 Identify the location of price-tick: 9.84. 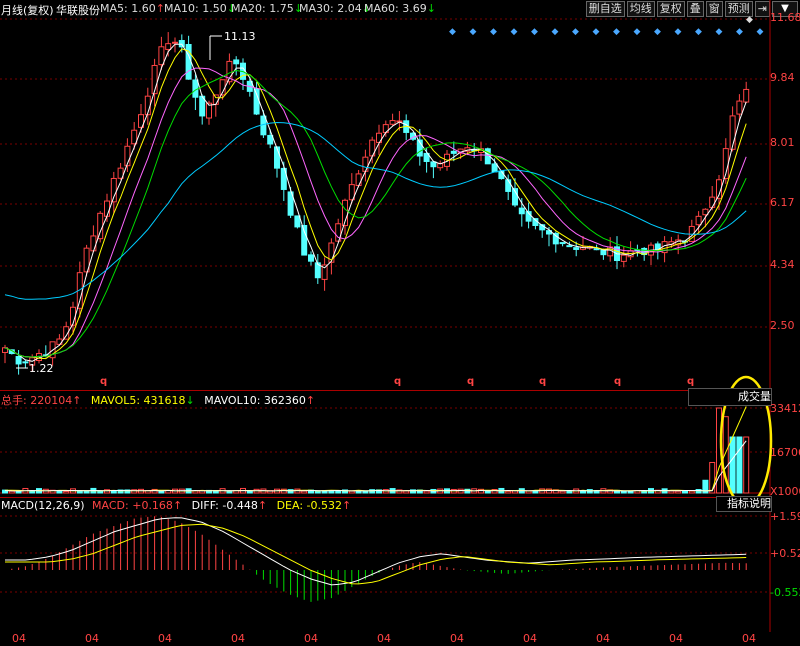
(782, 77).